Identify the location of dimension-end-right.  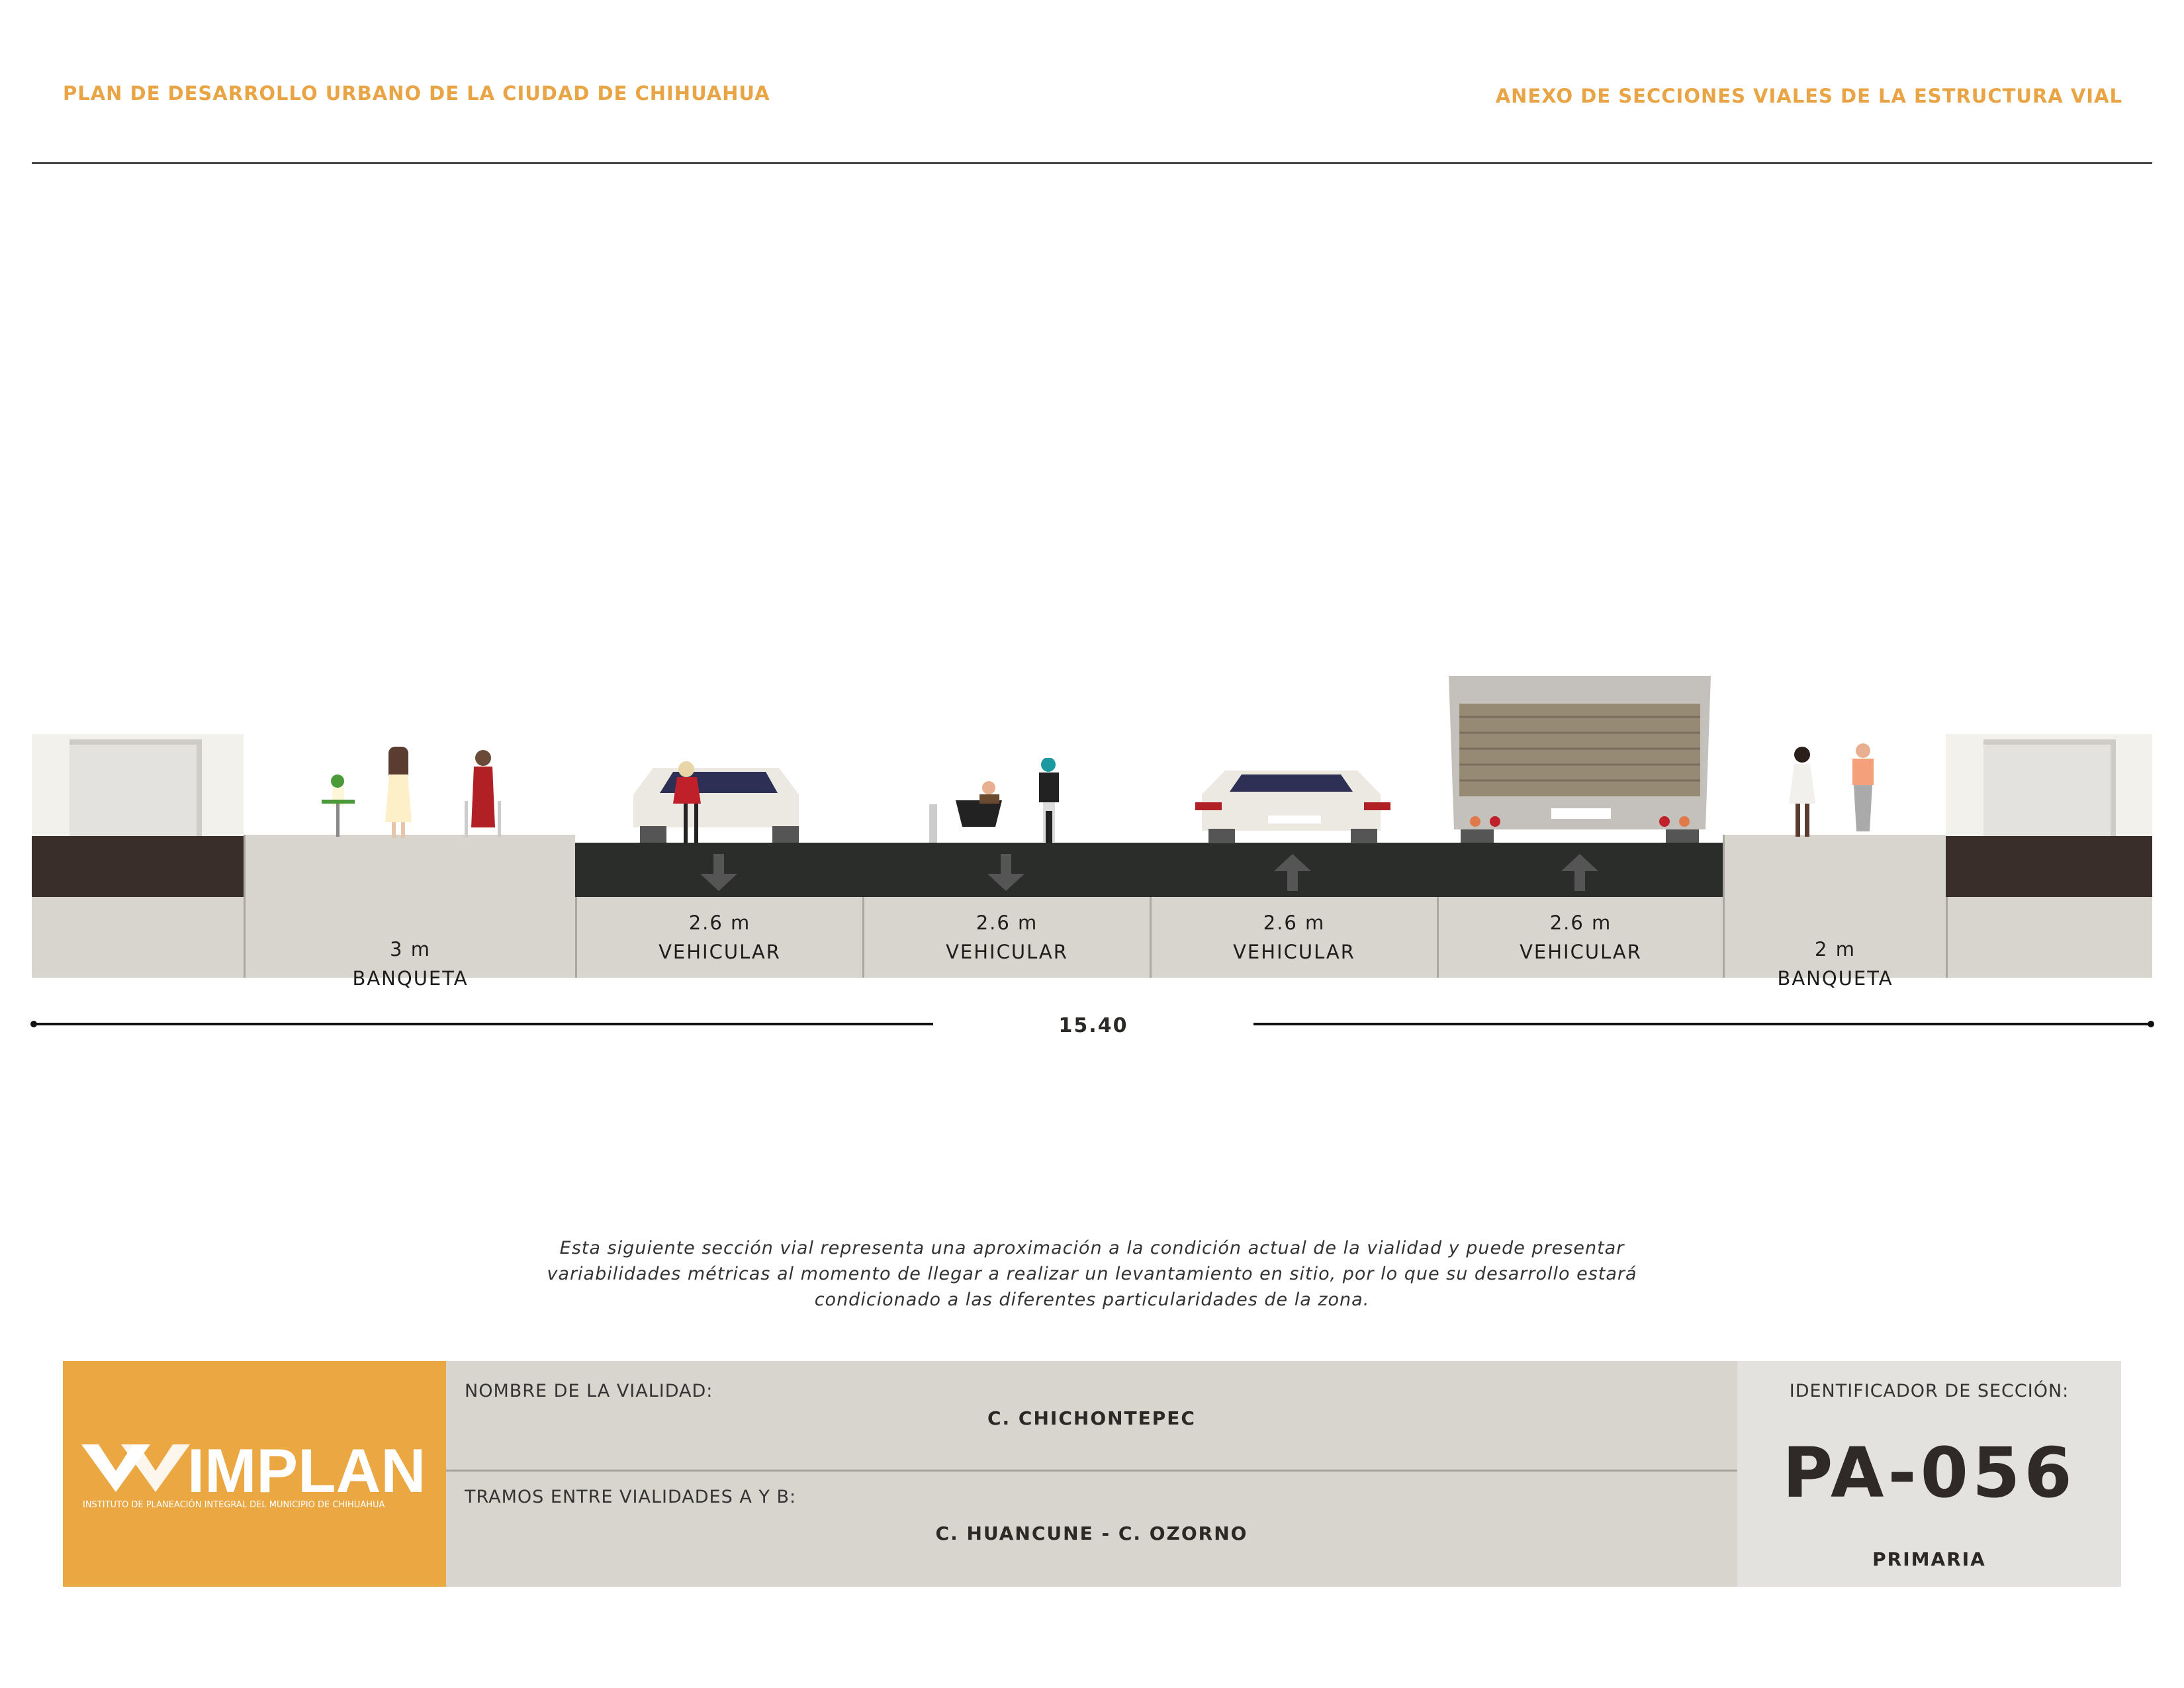
(2151, 1024).